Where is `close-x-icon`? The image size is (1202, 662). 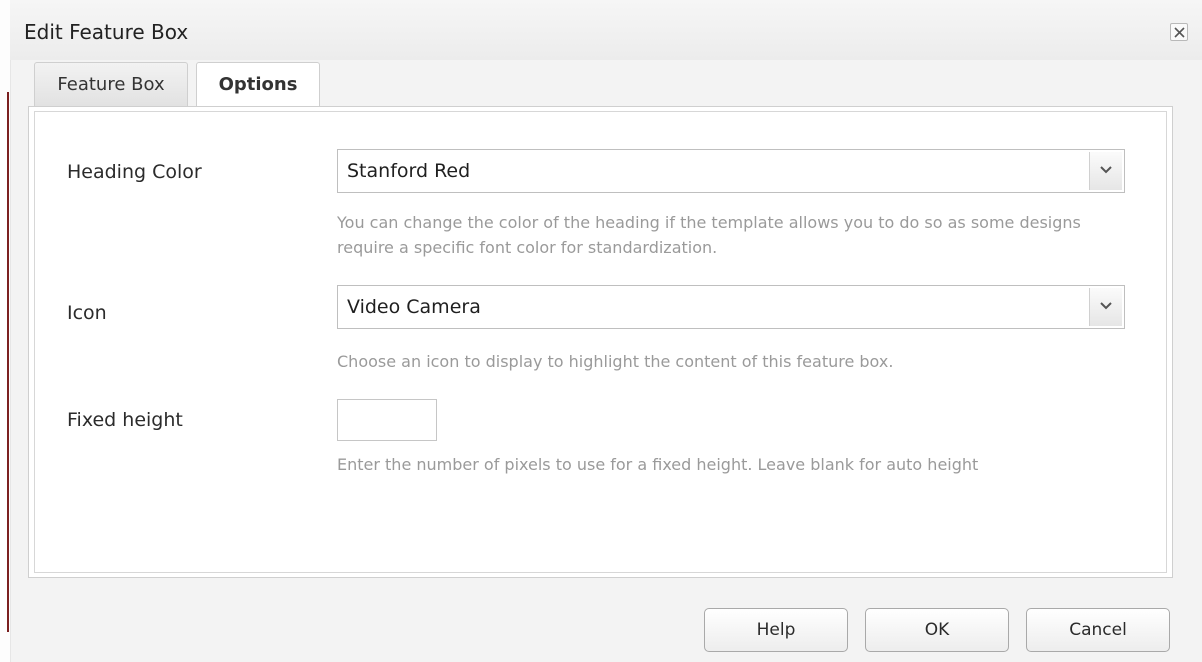
close-x-icon is located at coordinates (1179, 32).